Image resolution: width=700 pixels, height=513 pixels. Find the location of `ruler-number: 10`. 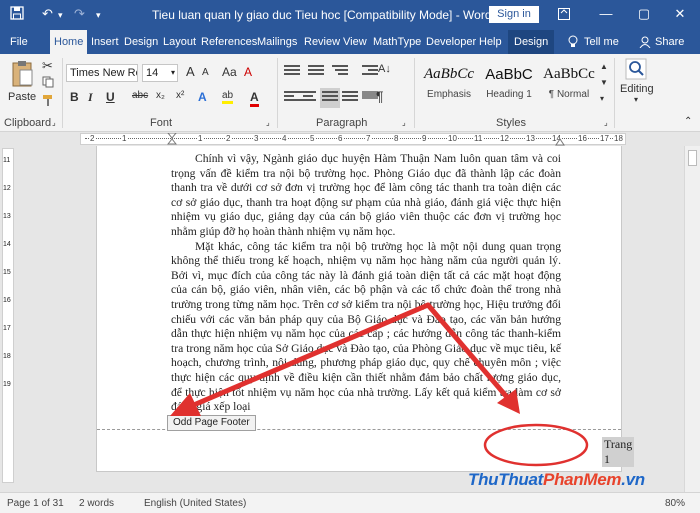

ruler-number: 10 is located at coordinates (452, 138).